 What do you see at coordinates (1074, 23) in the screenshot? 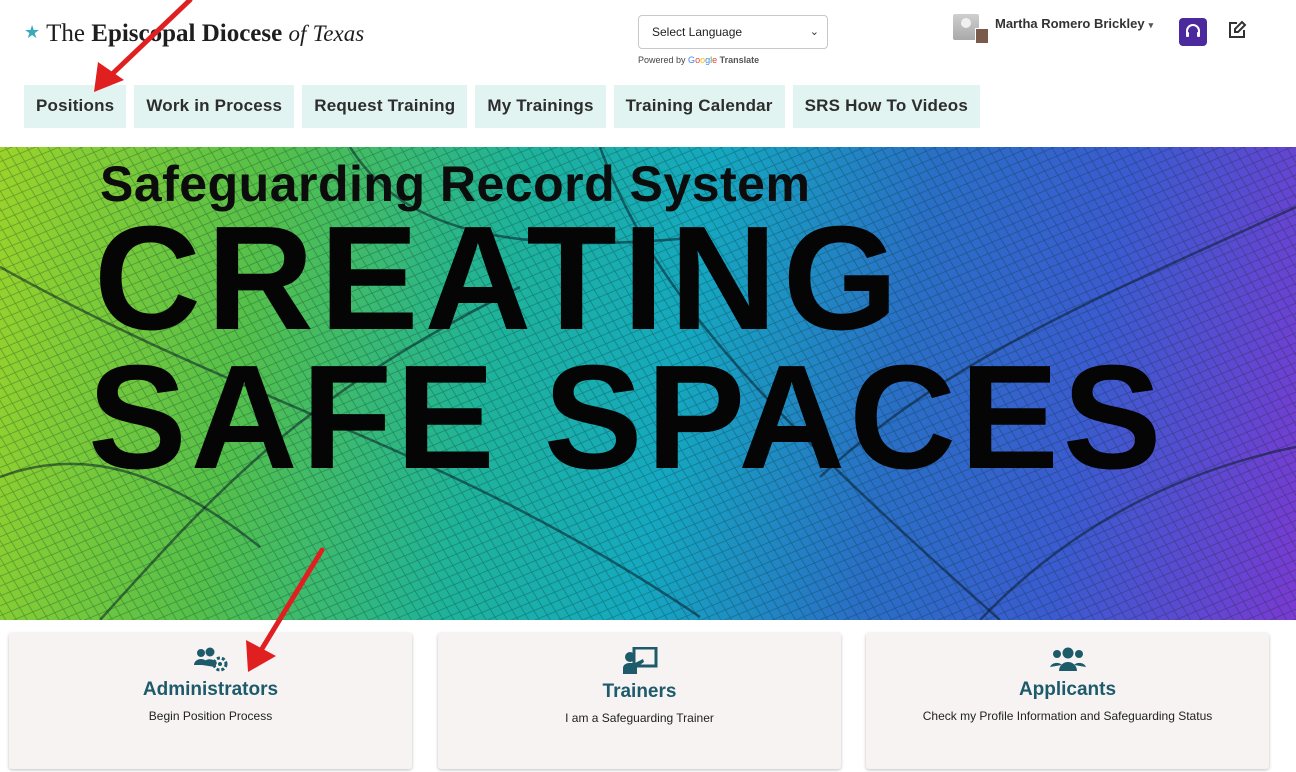
I see `user-name: Martha Romero Brickley ▾` at bounding box center [1074, 23].